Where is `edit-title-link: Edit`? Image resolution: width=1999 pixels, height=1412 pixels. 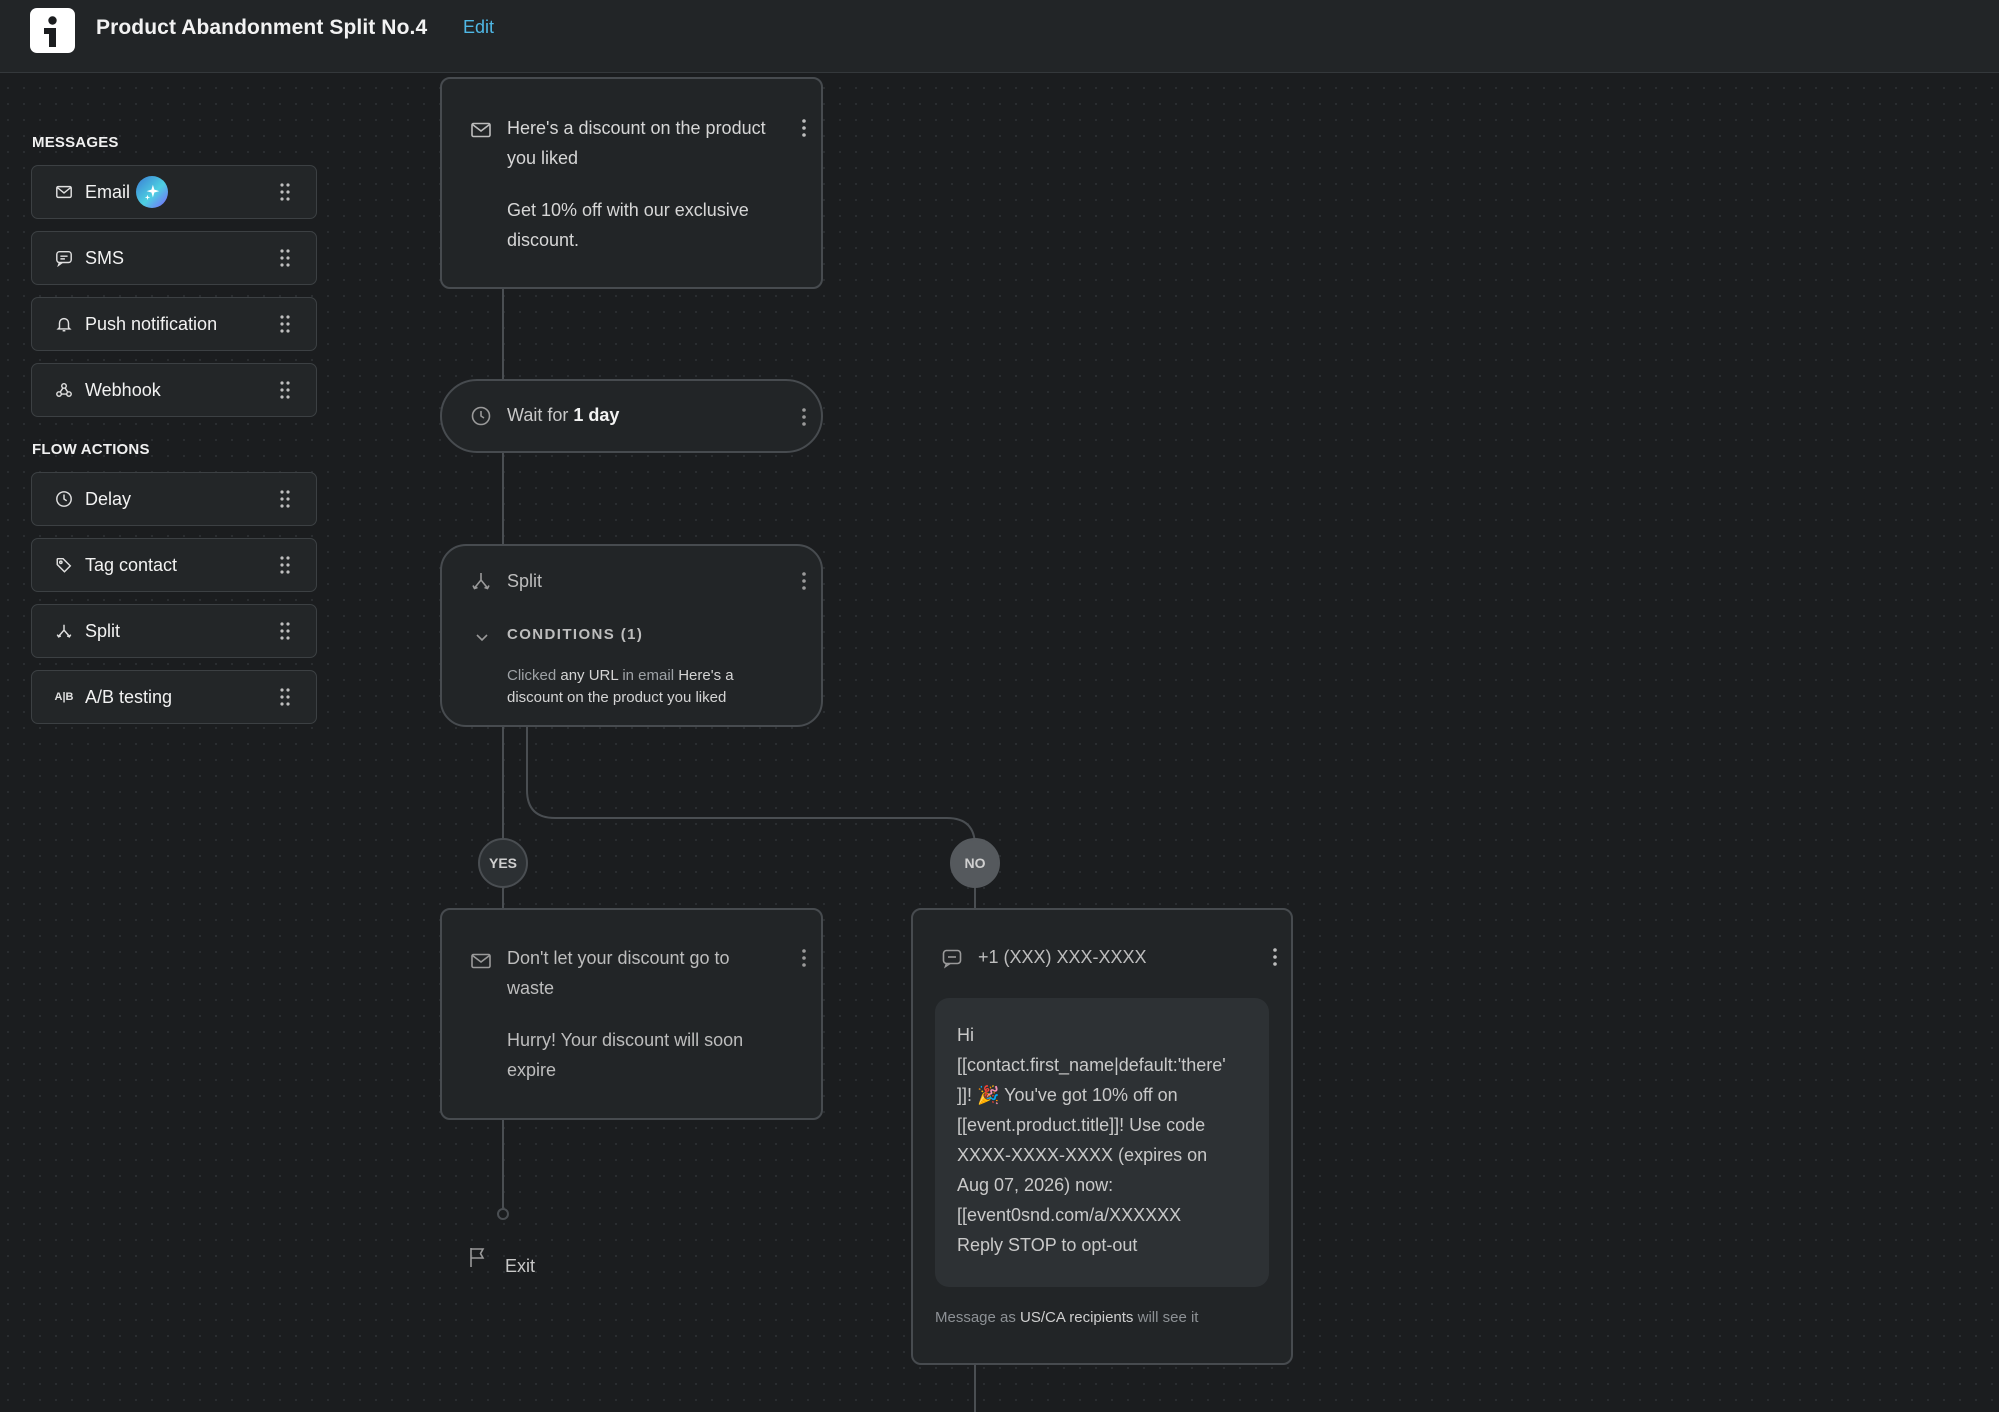
edit-title-link: Edit is located at coordinates (478, 27).